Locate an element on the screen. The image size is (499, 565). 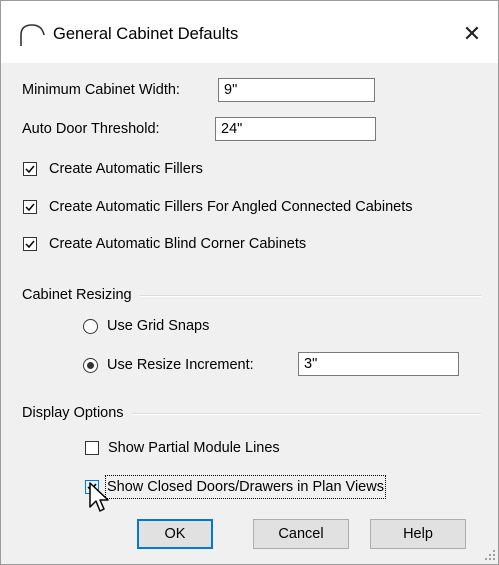
radio-selected-dot is located at coordinates (90, 365).